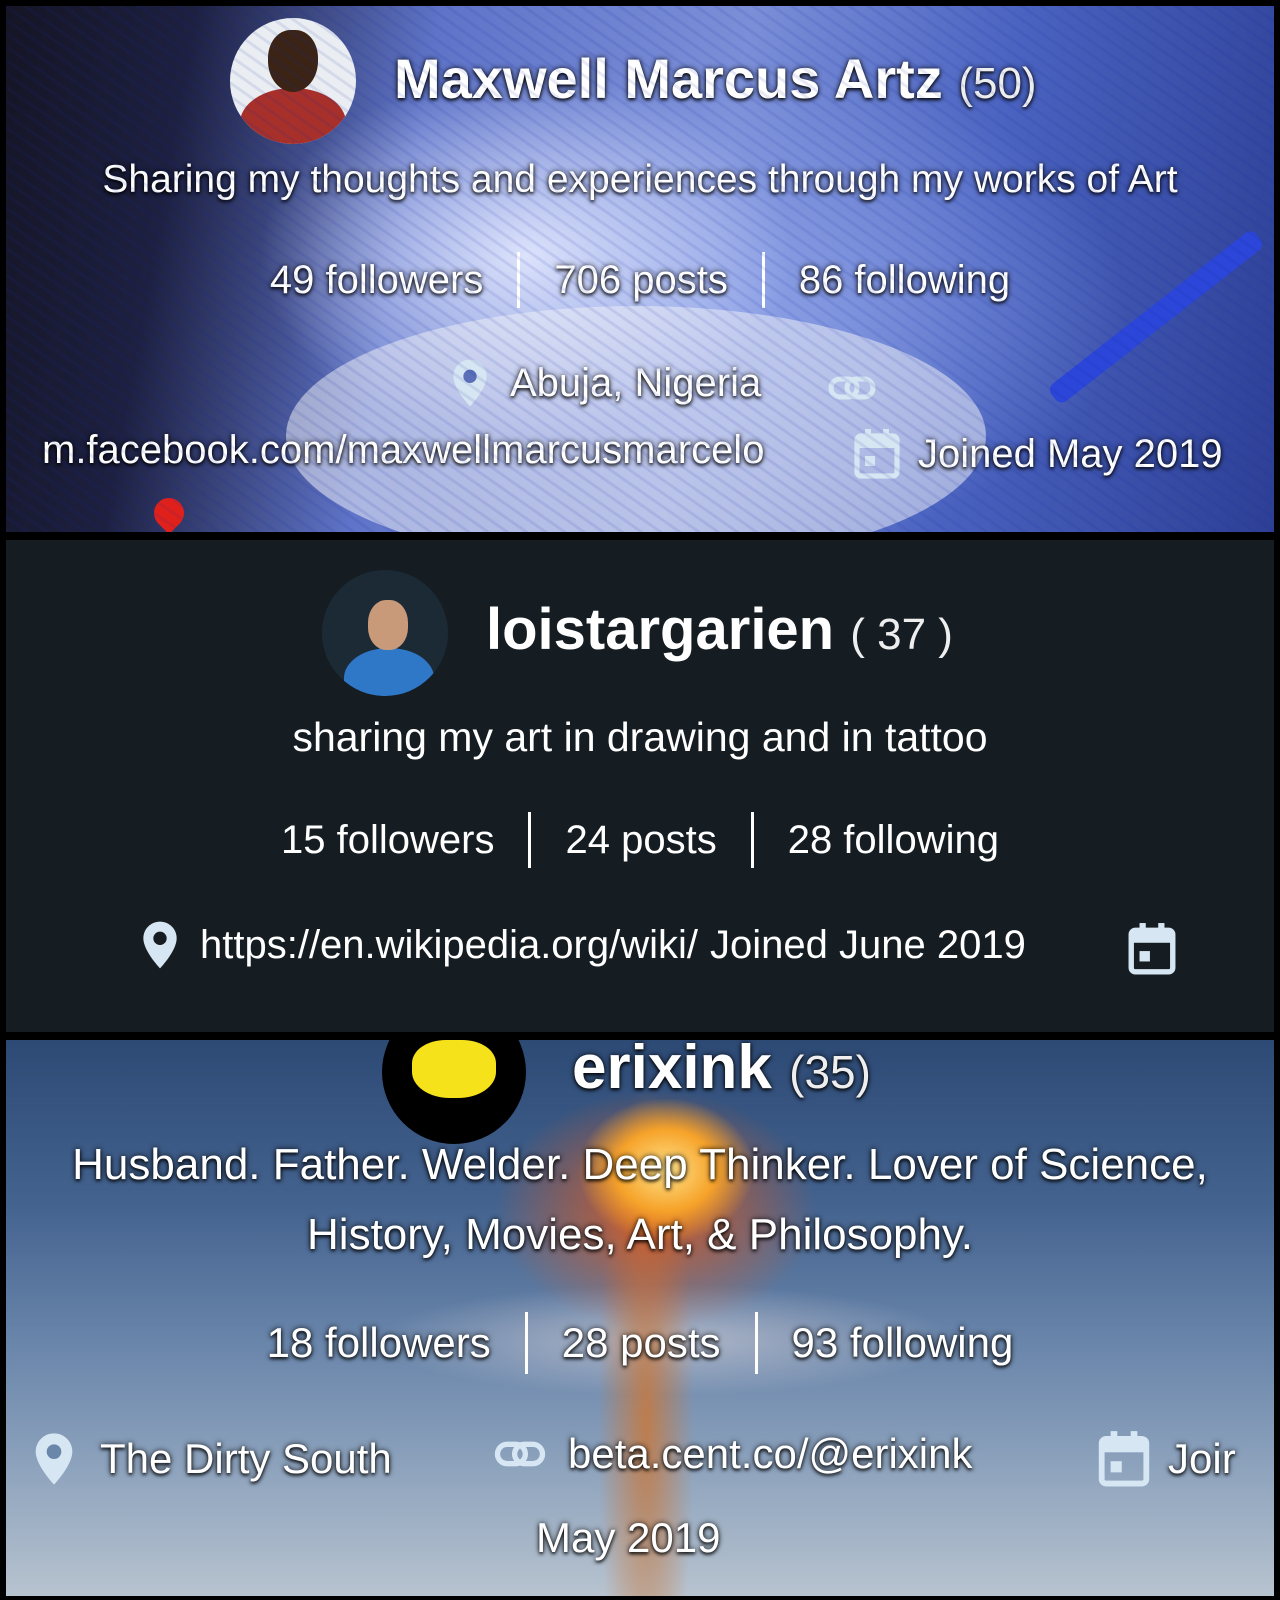 This screenshot has width=1280, height=1600. I want to click on followers-count: 49 followers, so click(376, 280).